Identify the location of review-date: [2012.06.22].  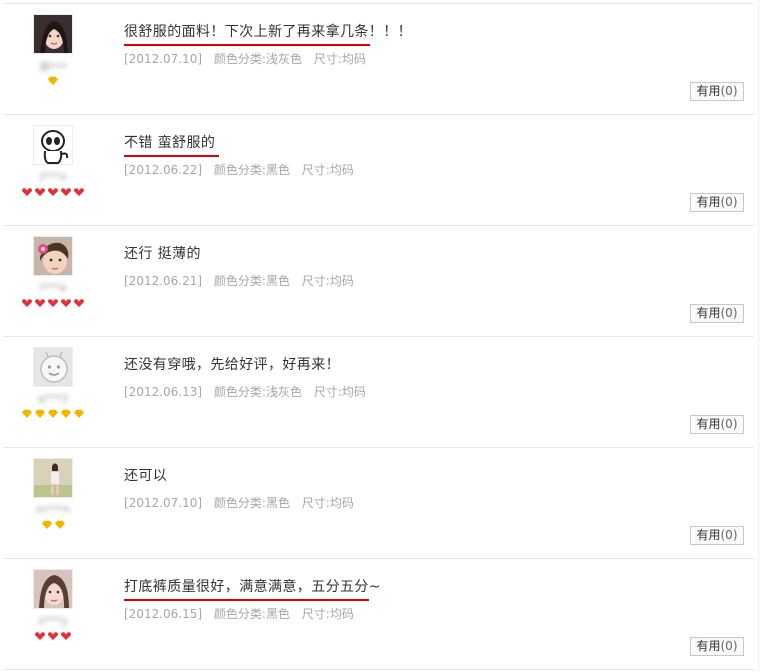
(163, 170).